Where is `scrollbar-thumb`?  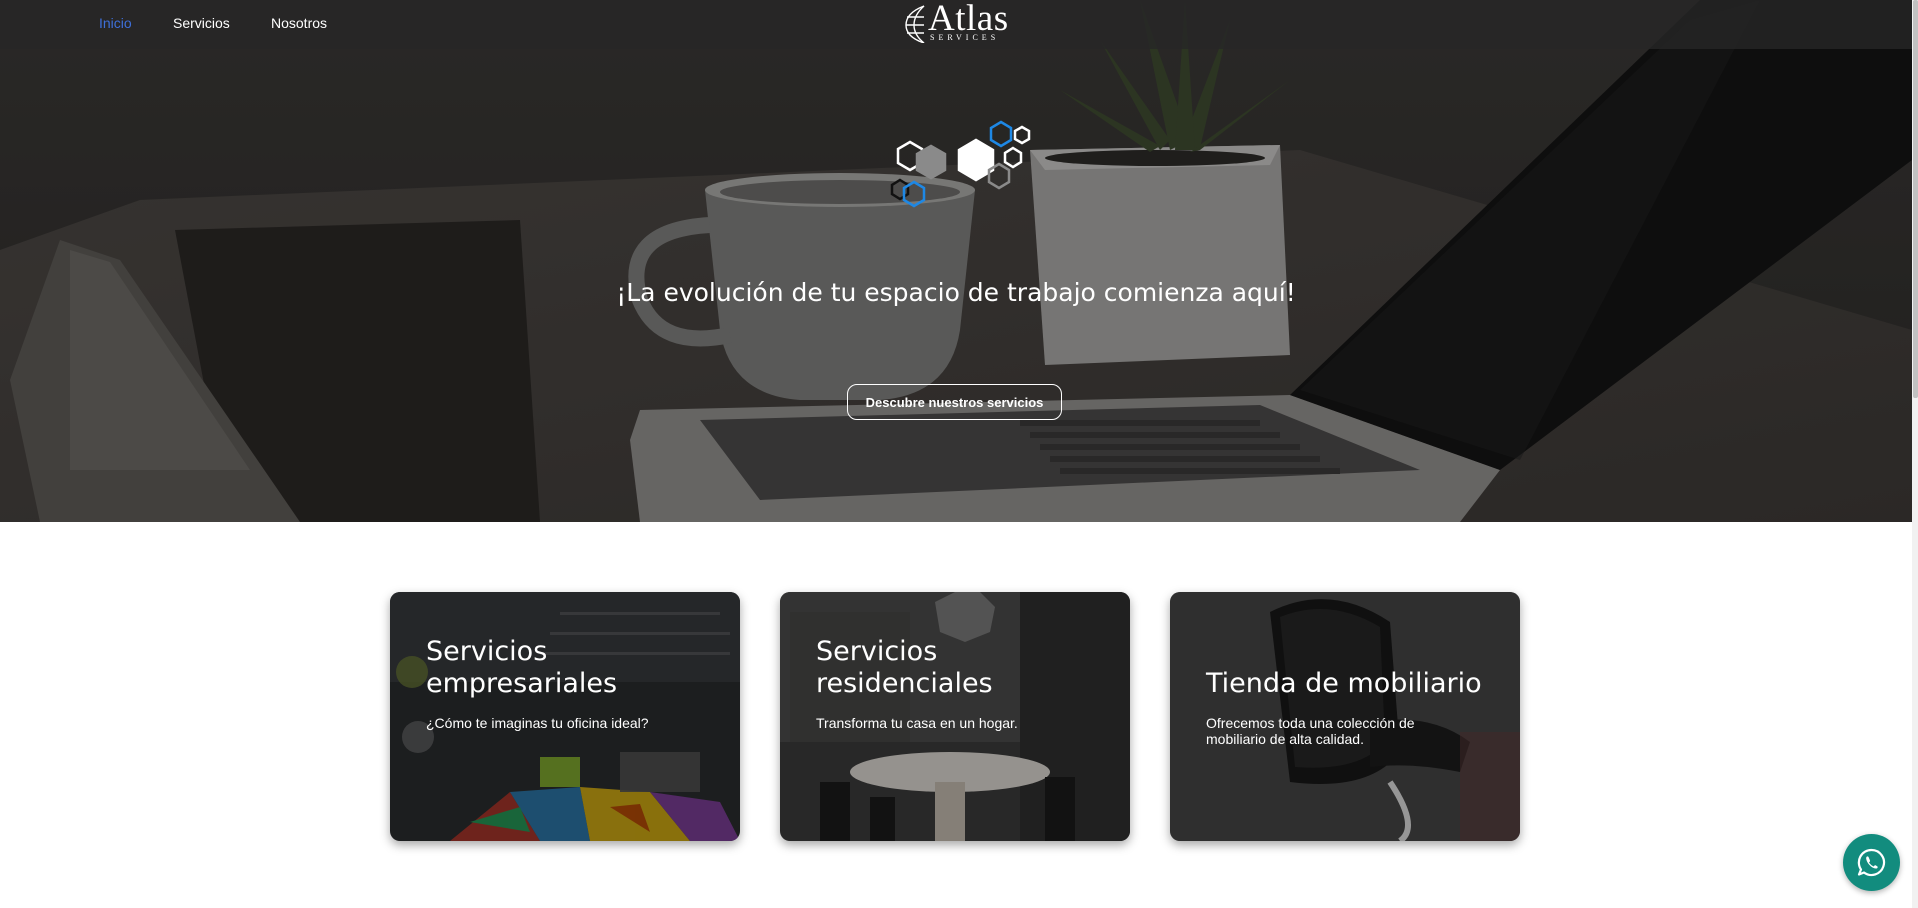
scrollbar-thumb is located at coordinates (1915, 199).